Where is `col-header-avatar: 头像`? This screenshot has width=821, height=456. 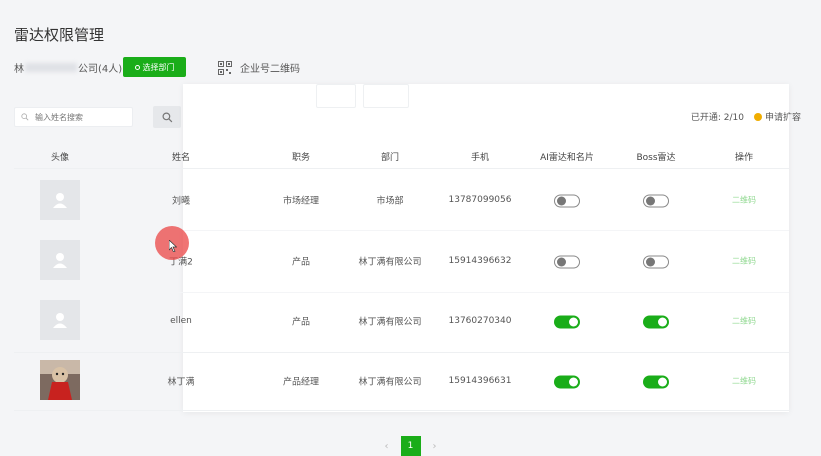
col-header-avatar: 头像 is located at coordinates (60, 158).